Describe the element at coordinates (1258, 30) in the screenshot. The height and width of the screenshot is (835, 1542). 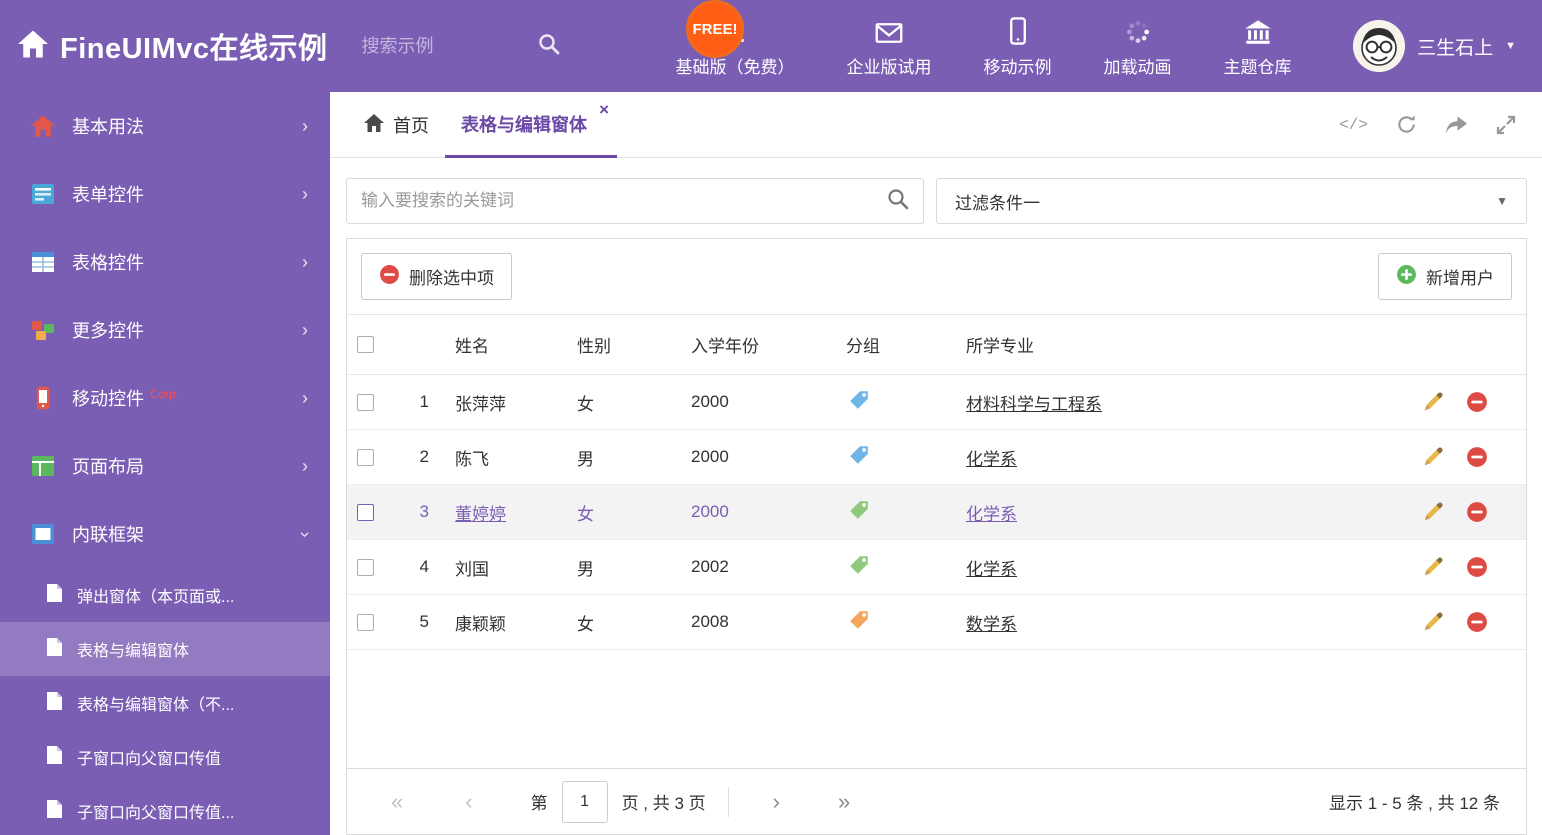
I see `bank-icon` at that location.